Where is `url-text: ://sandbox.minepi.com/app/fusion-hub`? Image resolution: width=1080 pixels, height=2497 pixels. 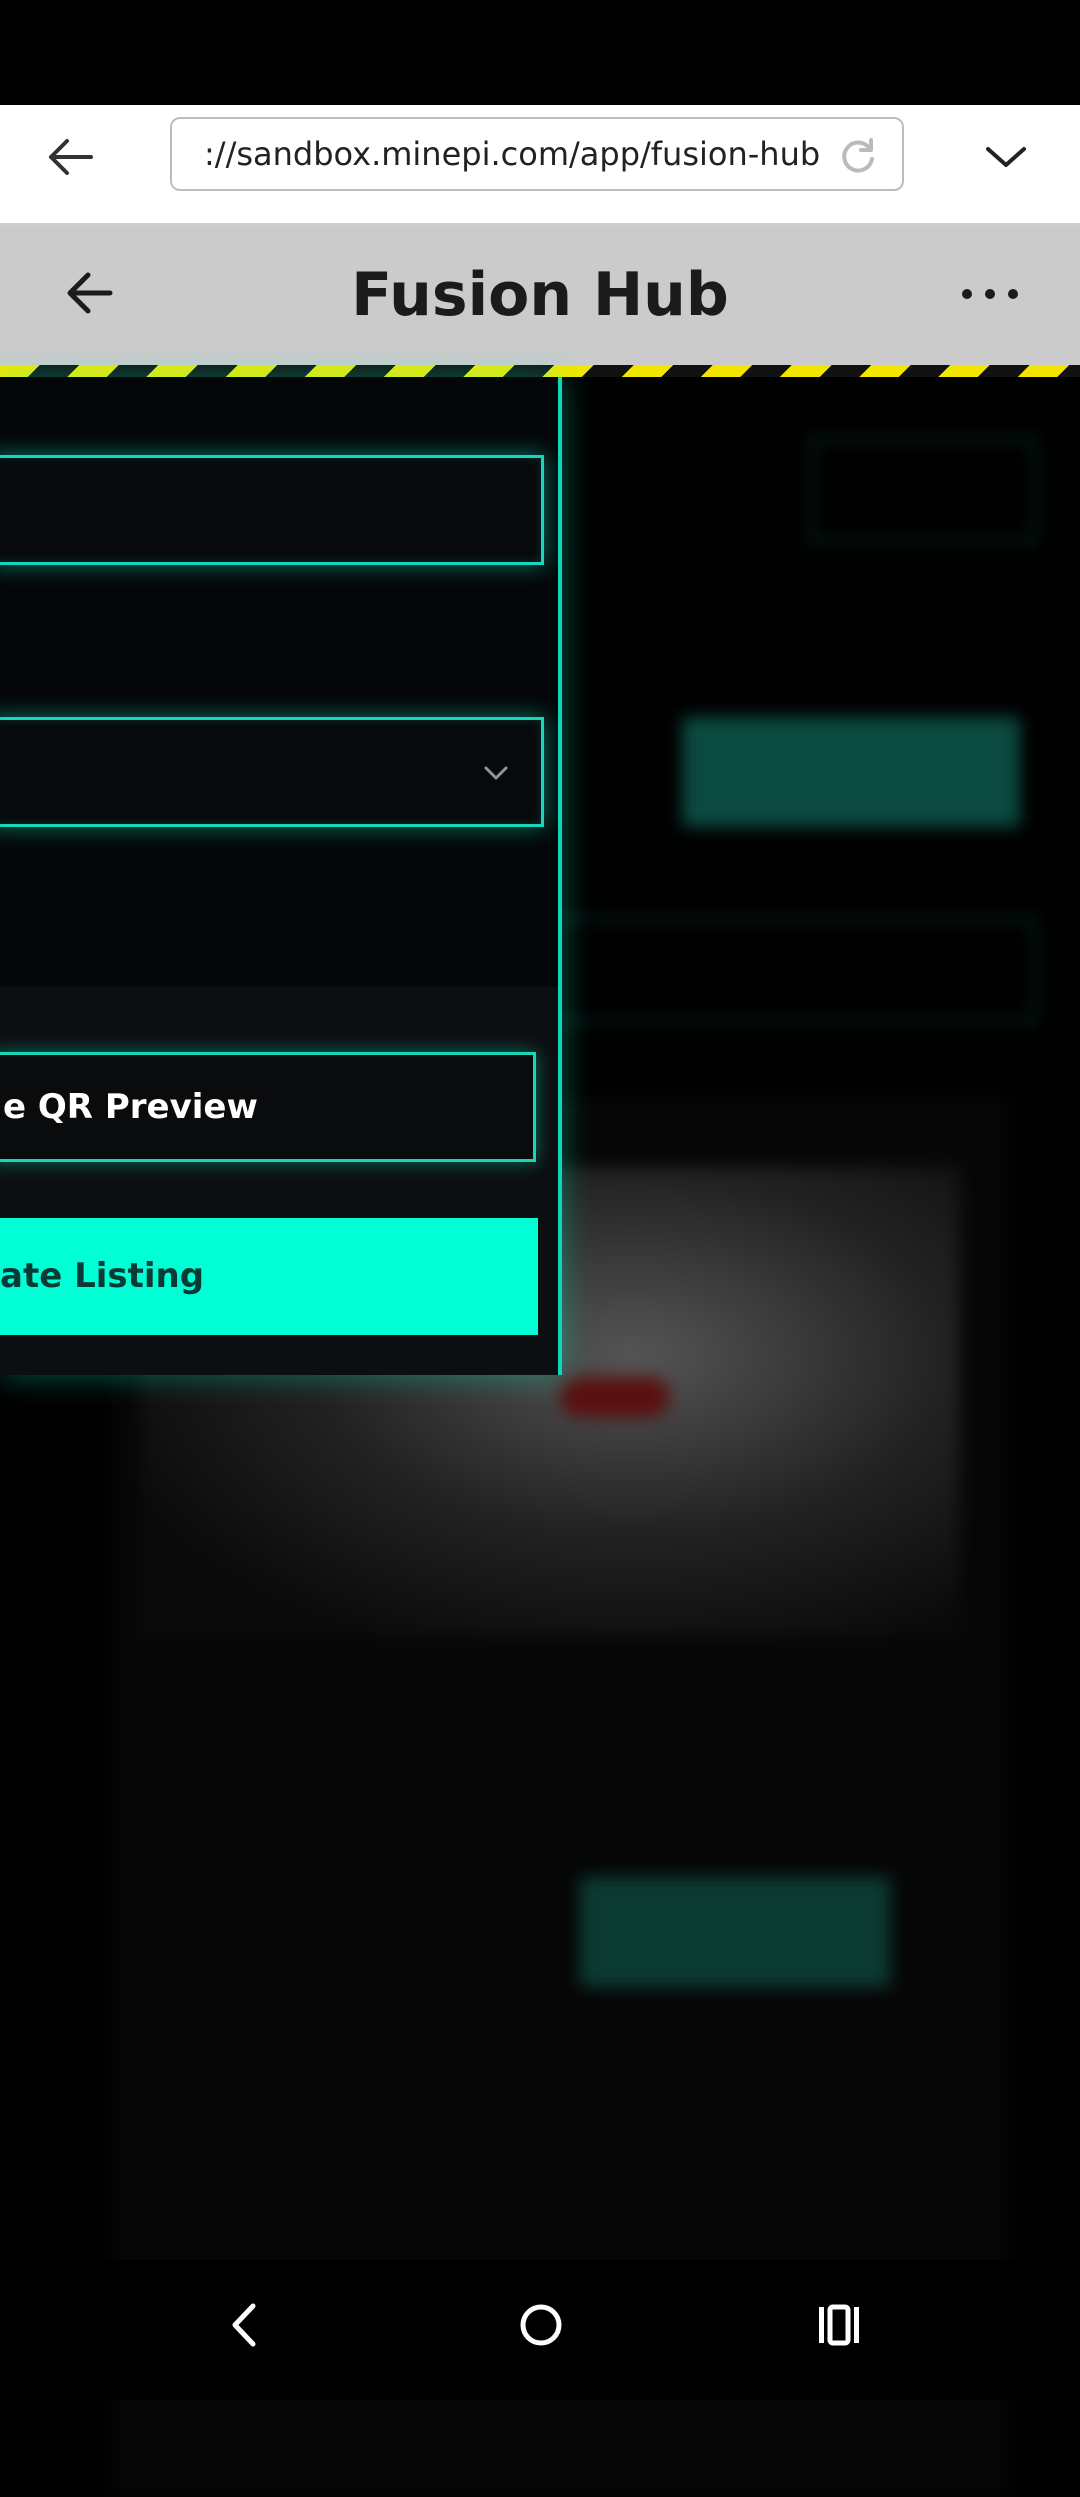 url-text: ://sandbox.minepi.com/app/fusion-hub is located at coordinates (512, 154).